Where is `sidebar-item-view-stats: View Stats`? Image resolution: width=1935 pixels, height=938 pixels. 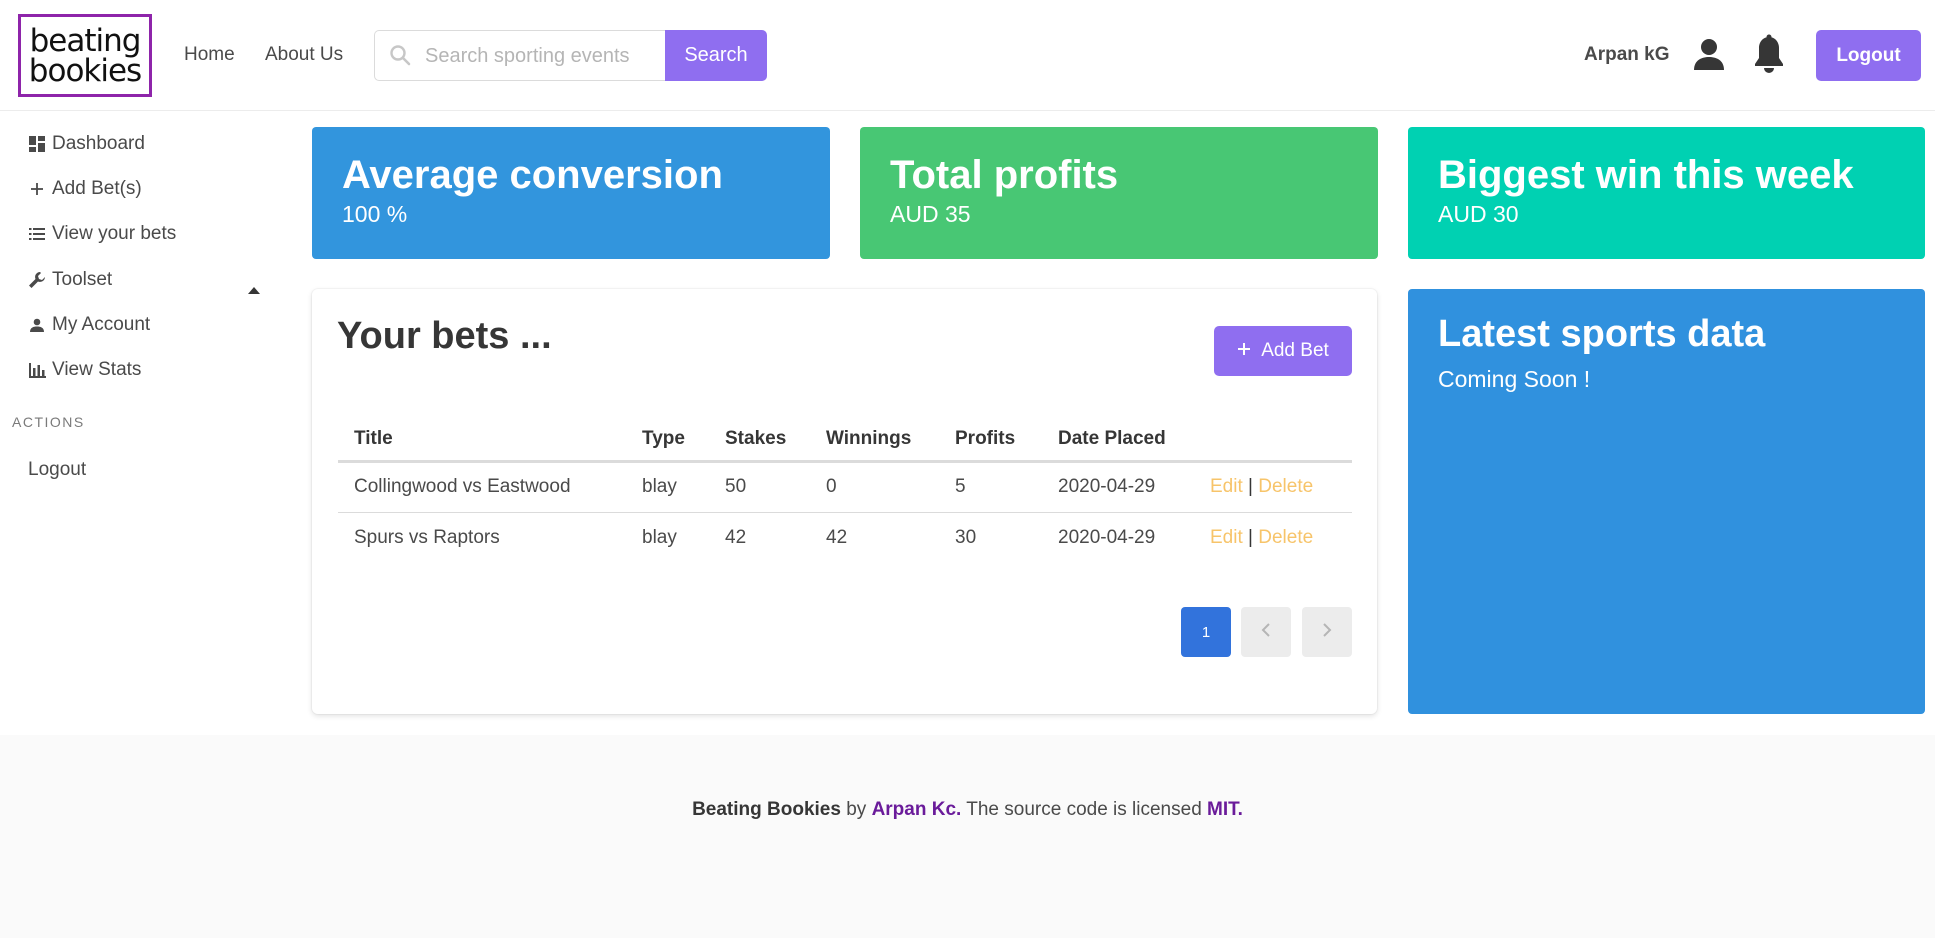 sidebar-item-view-stats: View Stats is located at coordinates (84, 370).